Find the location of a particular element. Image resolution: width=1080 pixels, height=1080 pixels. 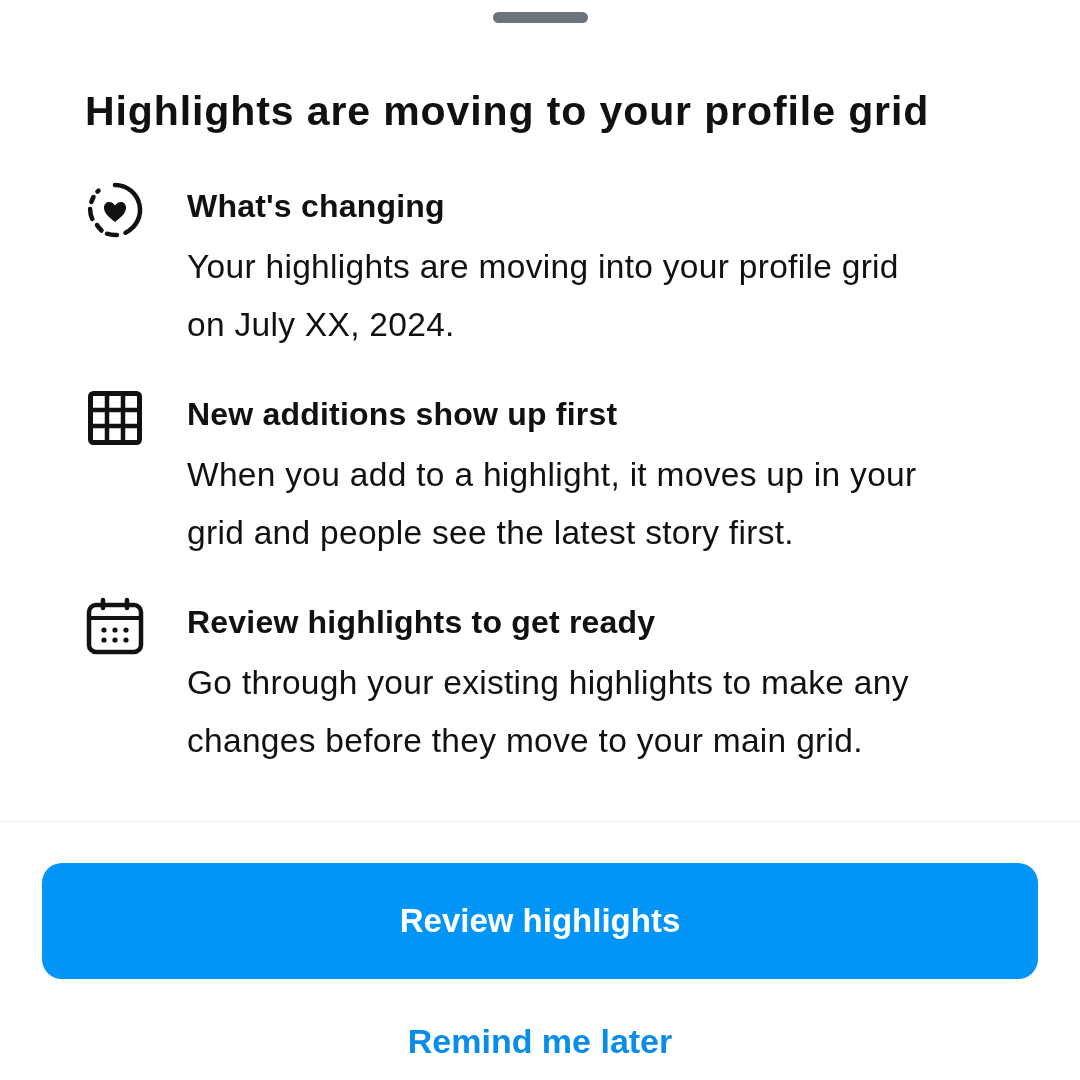

item-description: Go through your existing highlights to make any changes before they move to your main grid. is located at coordinates (548, 712).